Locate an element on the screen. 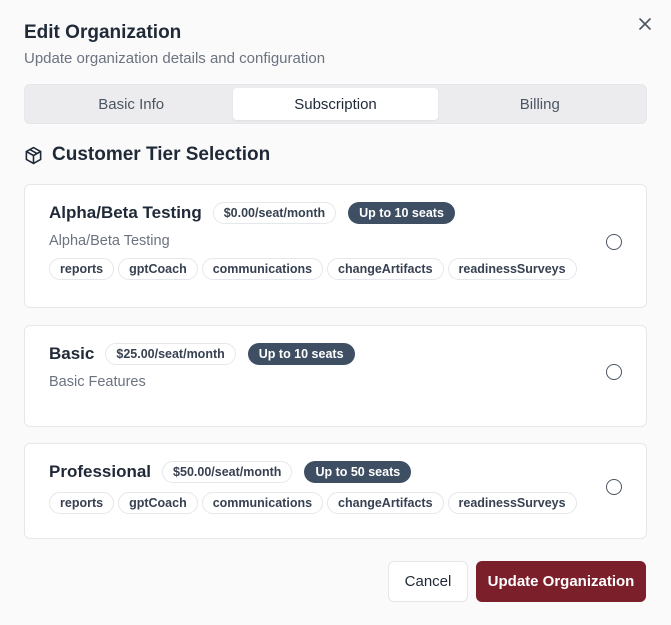  close-button is located at coordinates (645, 24).